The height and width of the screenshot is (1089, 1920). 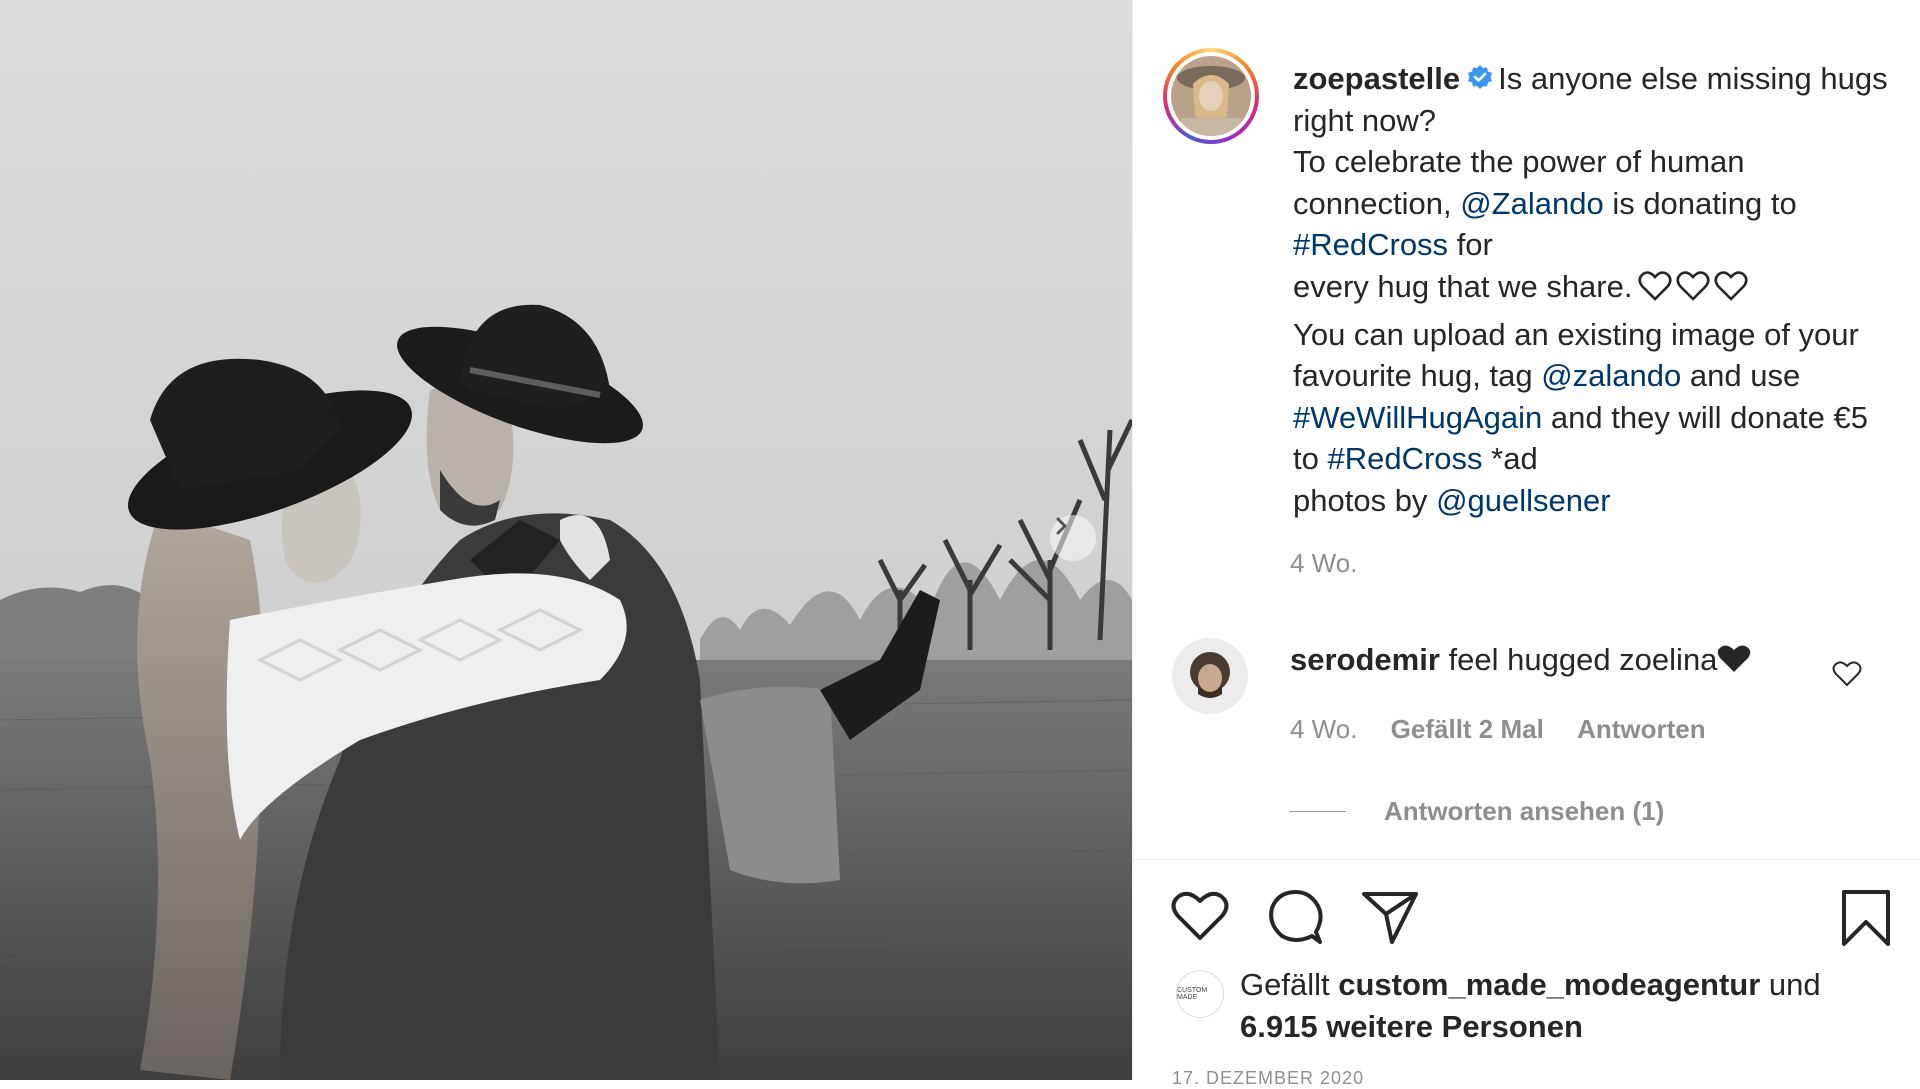 What do you see at coordinates (1526, 859) in the screenshot?
I see `section-divider` at bounding box center [1526, 859].